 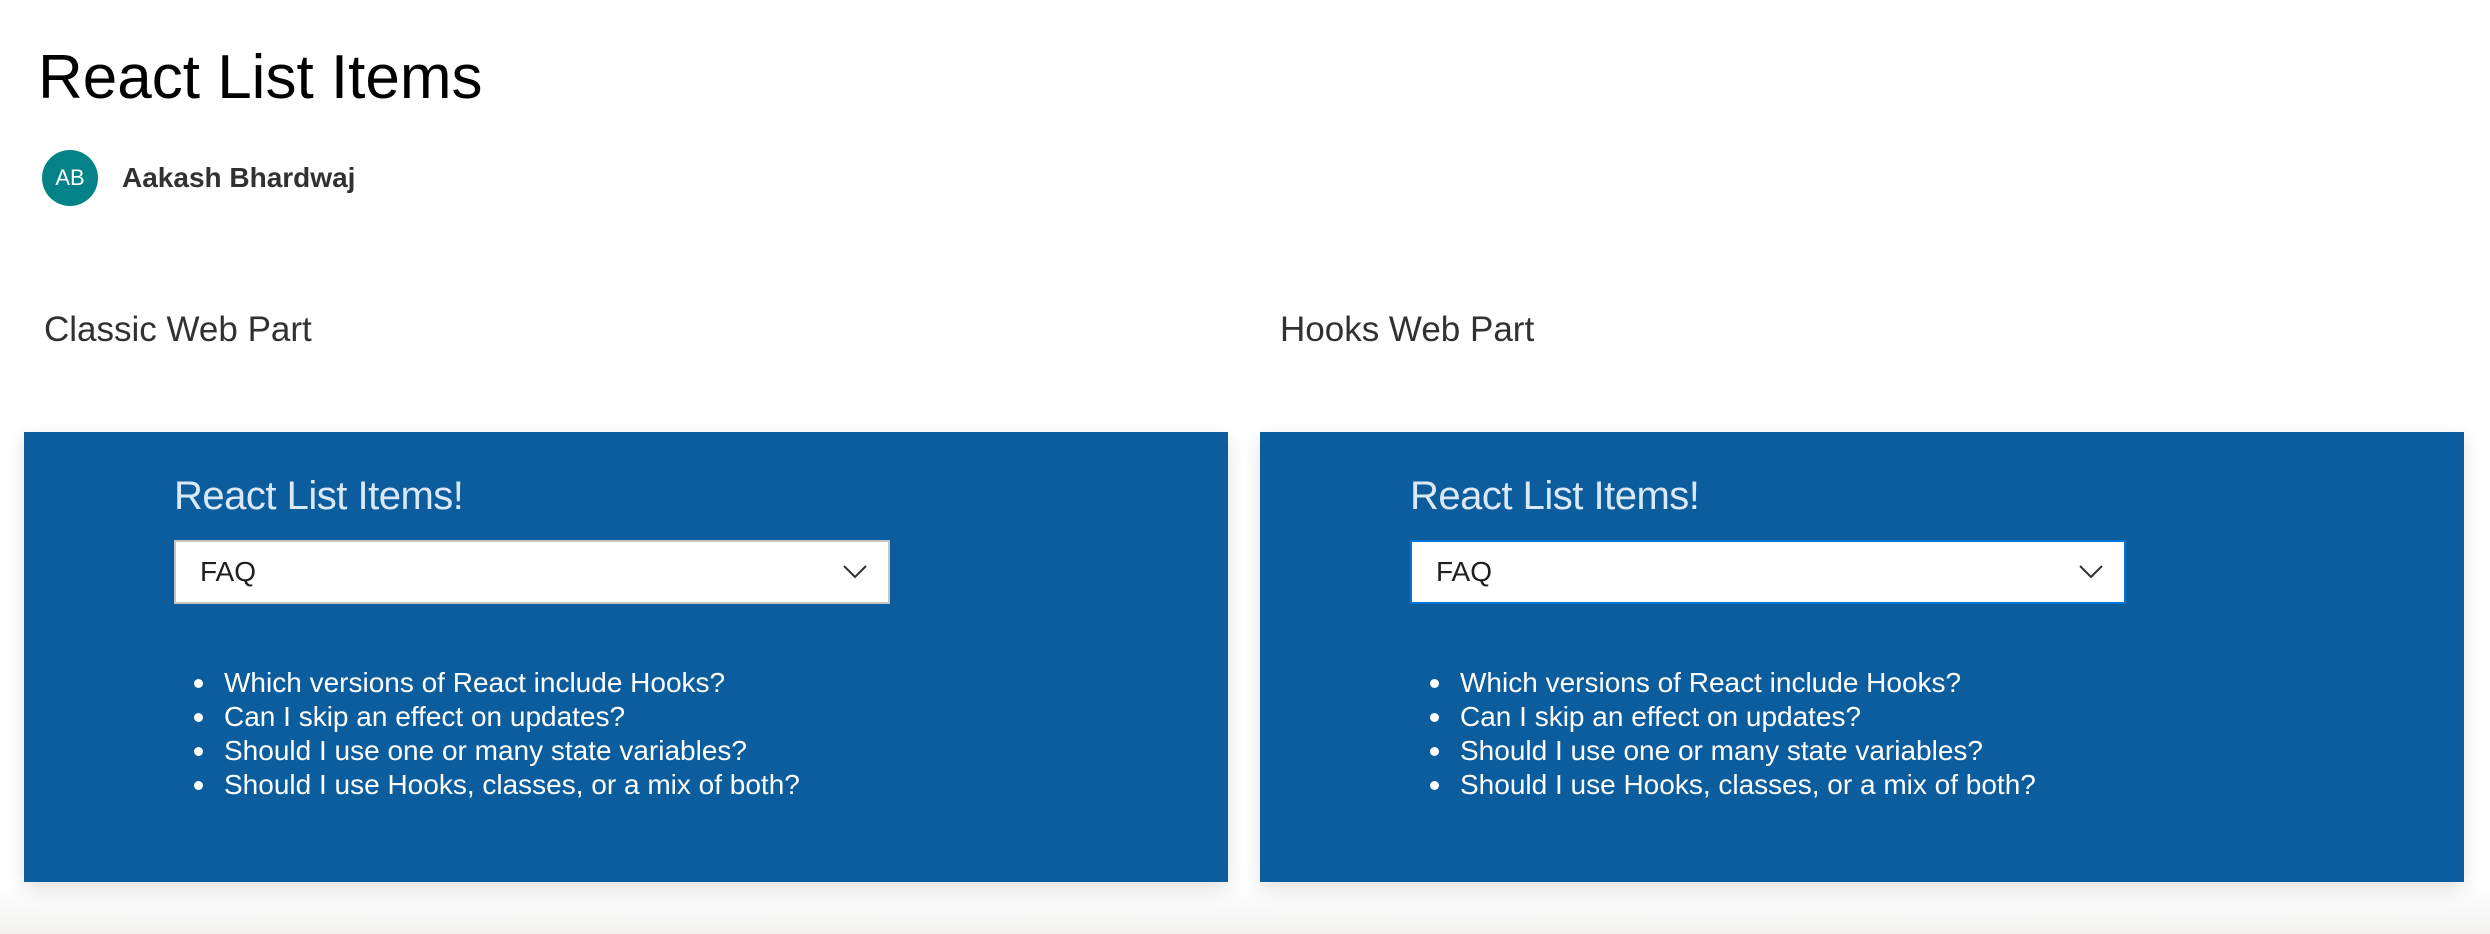 What do you see at coordinates (1245, 909) in the screenshot?
I see `page-bottom-fade` at bounding box center [1245, 909].